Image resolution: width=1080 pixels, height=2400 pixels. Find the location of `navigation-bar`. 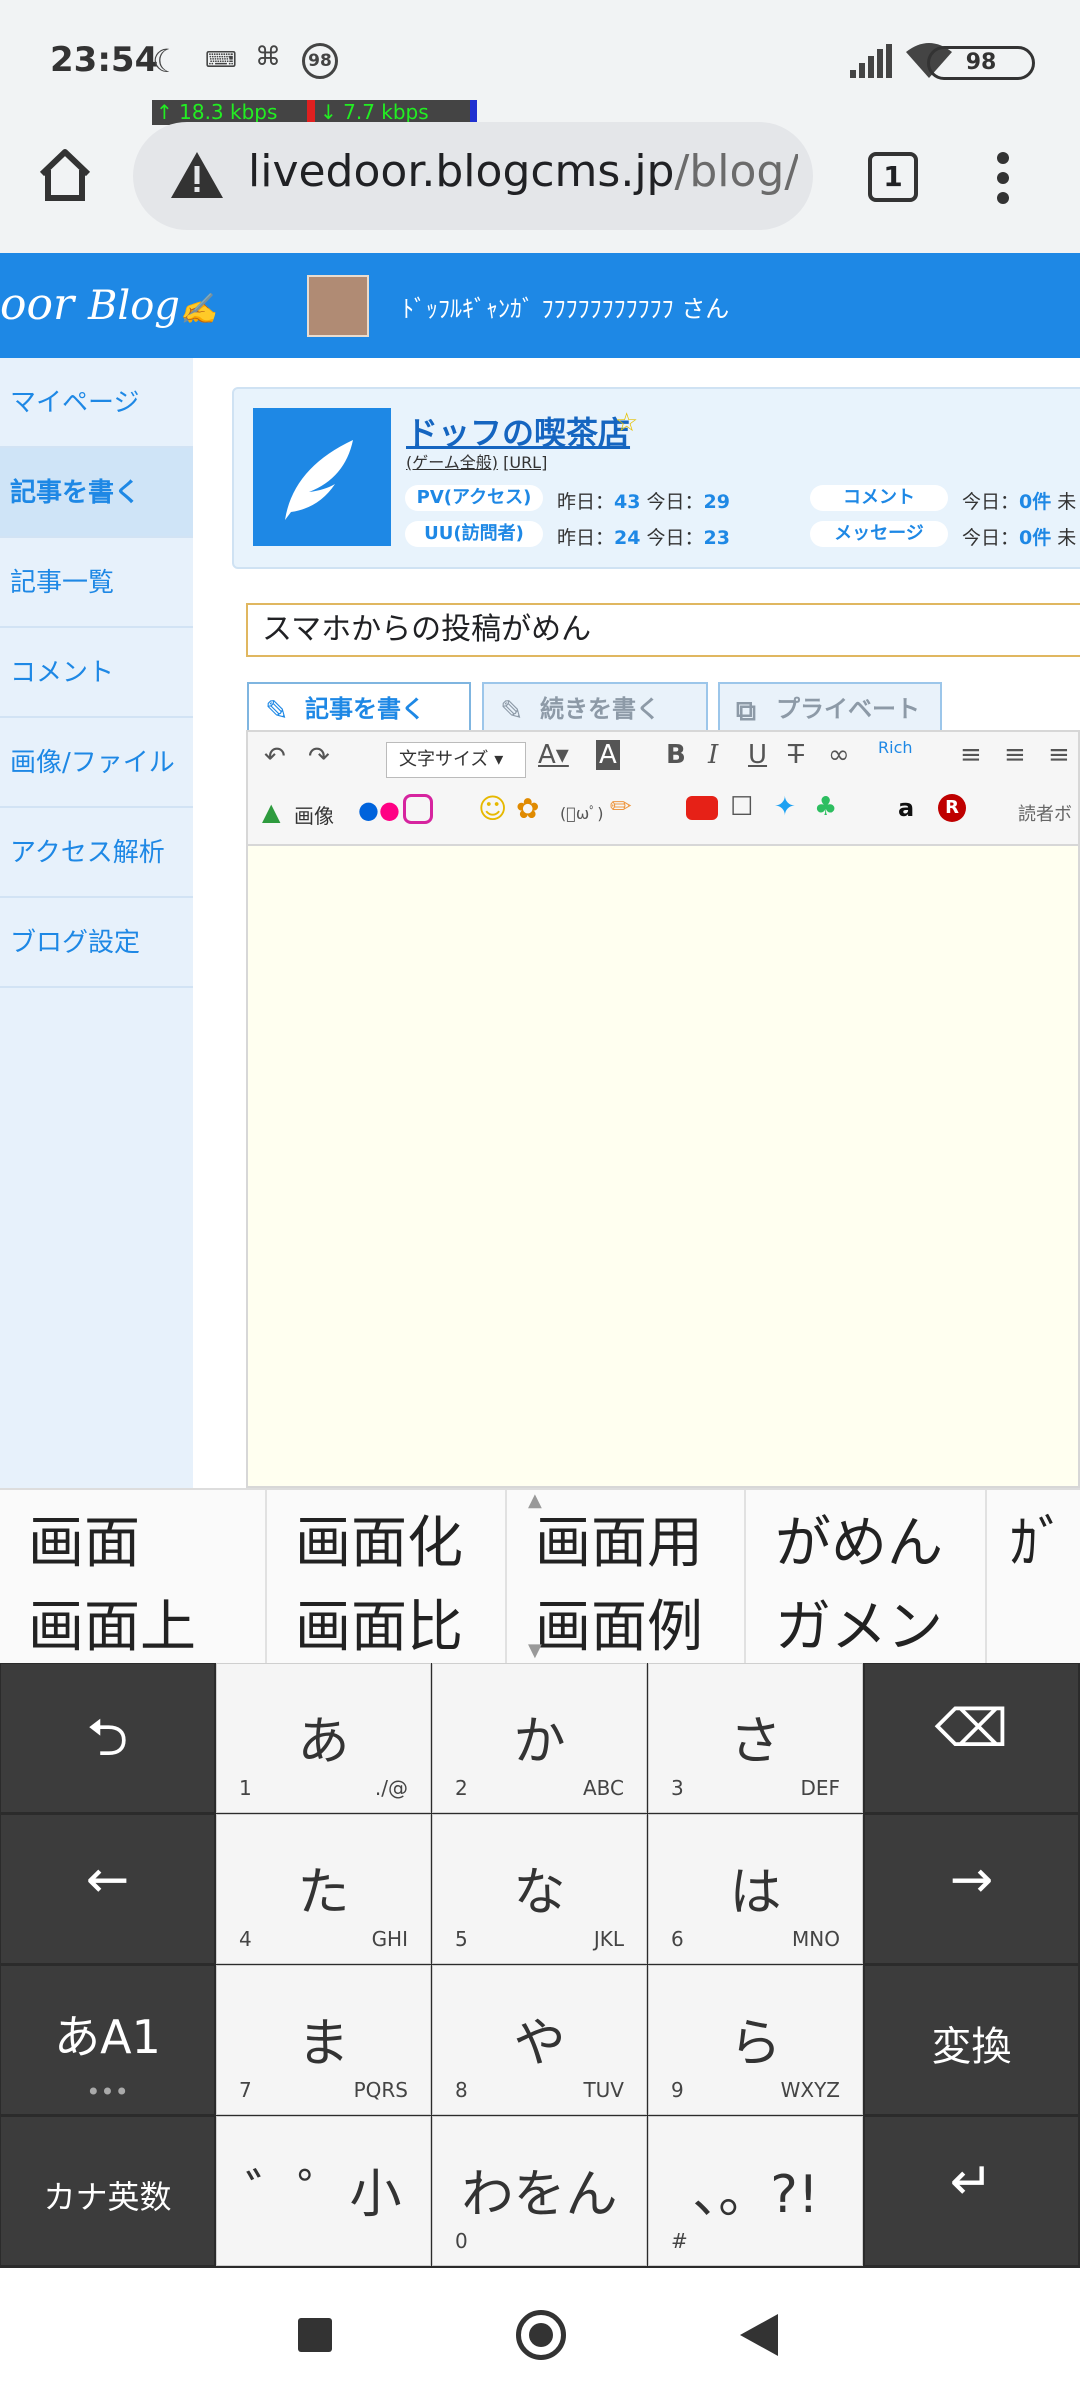

navigation-bar is located at coordinates (540, 2334).